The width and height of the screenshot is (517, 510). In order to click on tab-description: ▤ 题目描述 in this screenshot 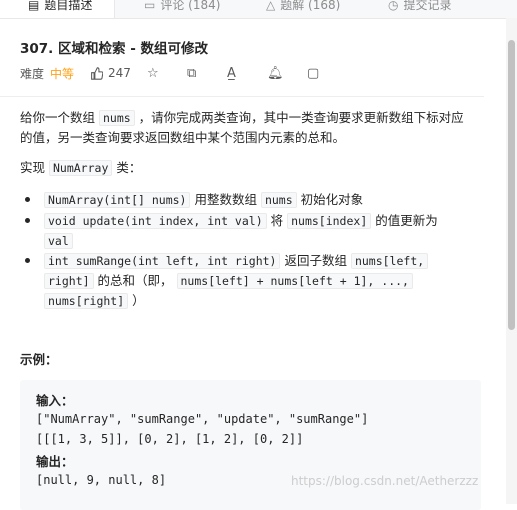, I will do `click(58, 9)`.